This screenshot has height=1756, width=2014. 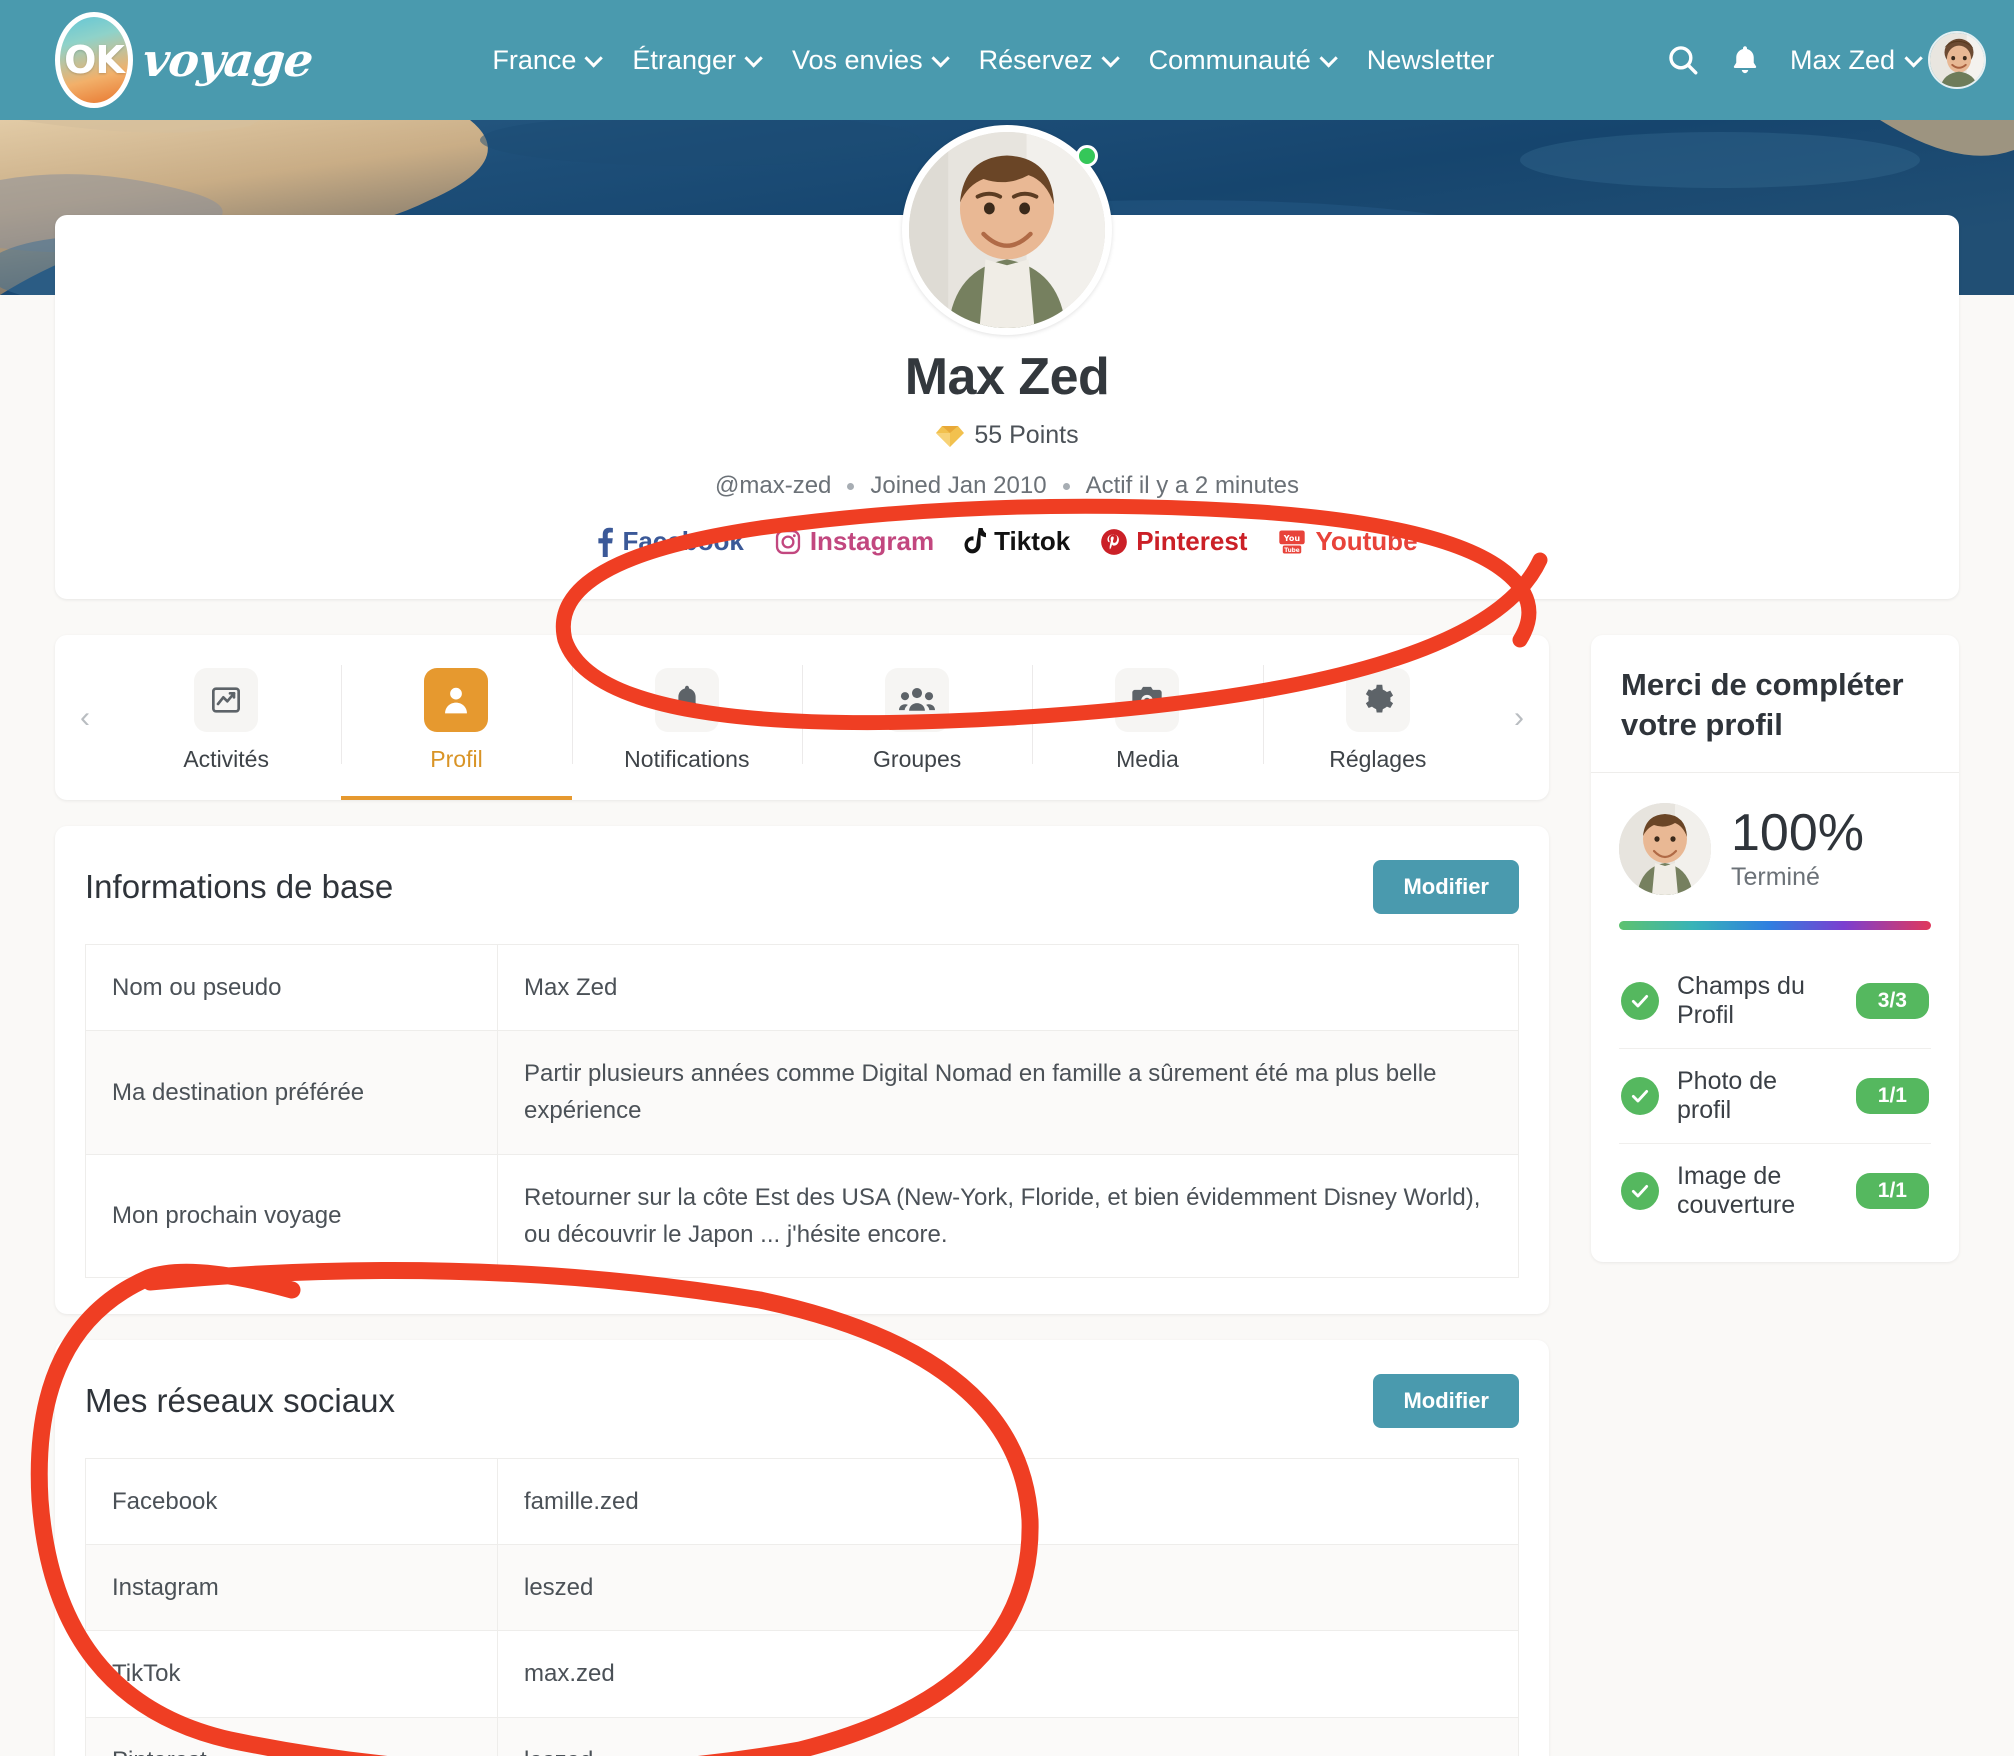 I want to click on social-link-youtube: You Tube Youtube, so click(x=1347, y=541).